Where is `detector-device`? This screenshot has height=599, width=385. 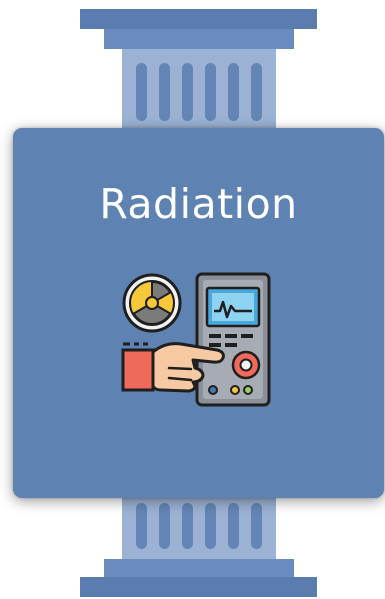 detector-device is located at coordinates (233, 339).